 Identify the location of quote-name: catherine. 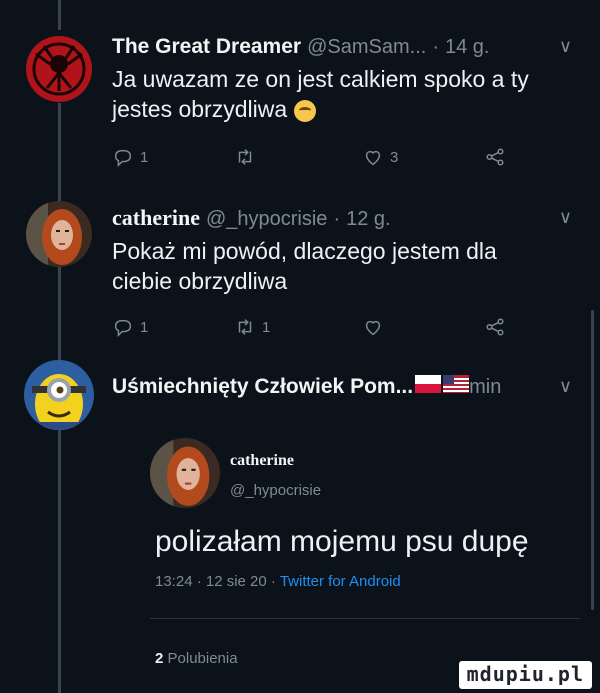
(262, 460).